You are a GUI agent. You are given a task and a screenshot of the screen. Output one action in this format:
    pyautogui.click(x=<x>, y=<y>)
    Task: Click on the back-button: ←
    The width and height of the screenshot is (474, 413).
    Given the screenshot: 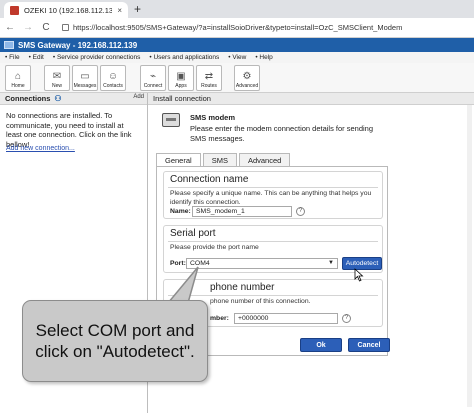 What is the action you would take?
    pyautogui.click(x=10, y=27)
    